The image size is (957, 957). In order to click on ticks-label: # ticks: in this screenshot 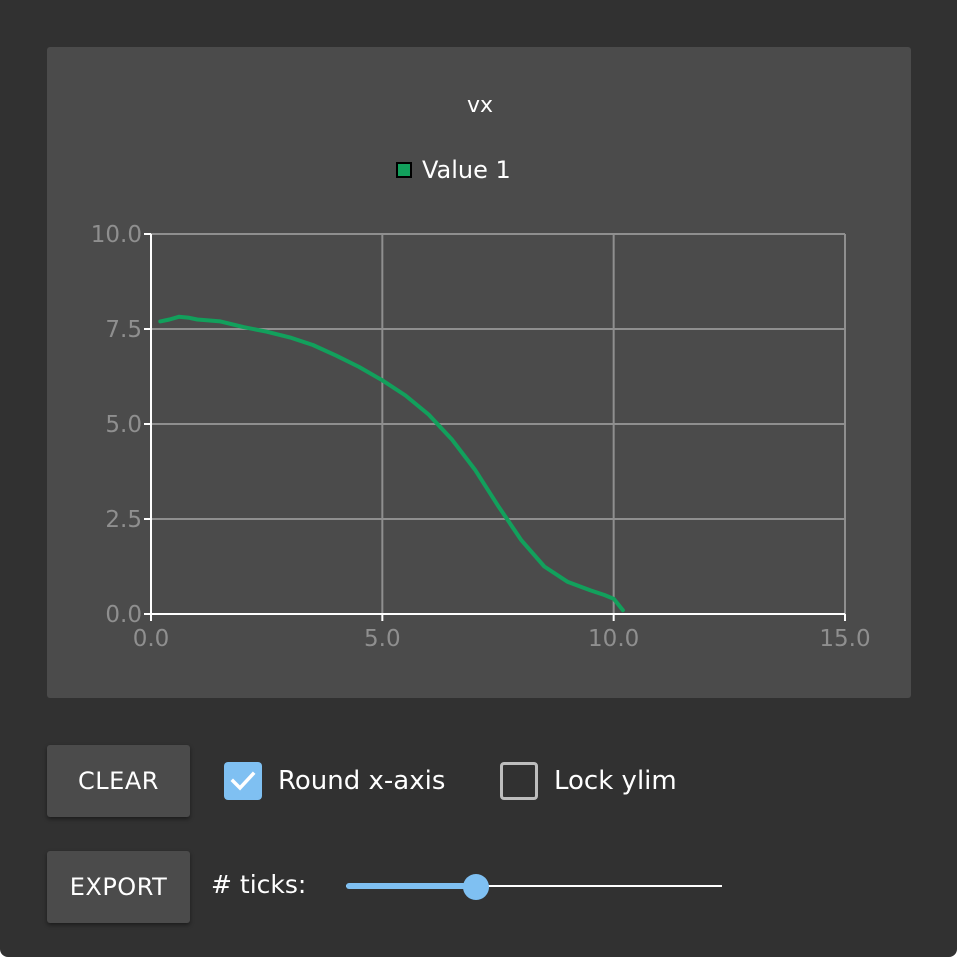, I will do `click(259, 884)`.